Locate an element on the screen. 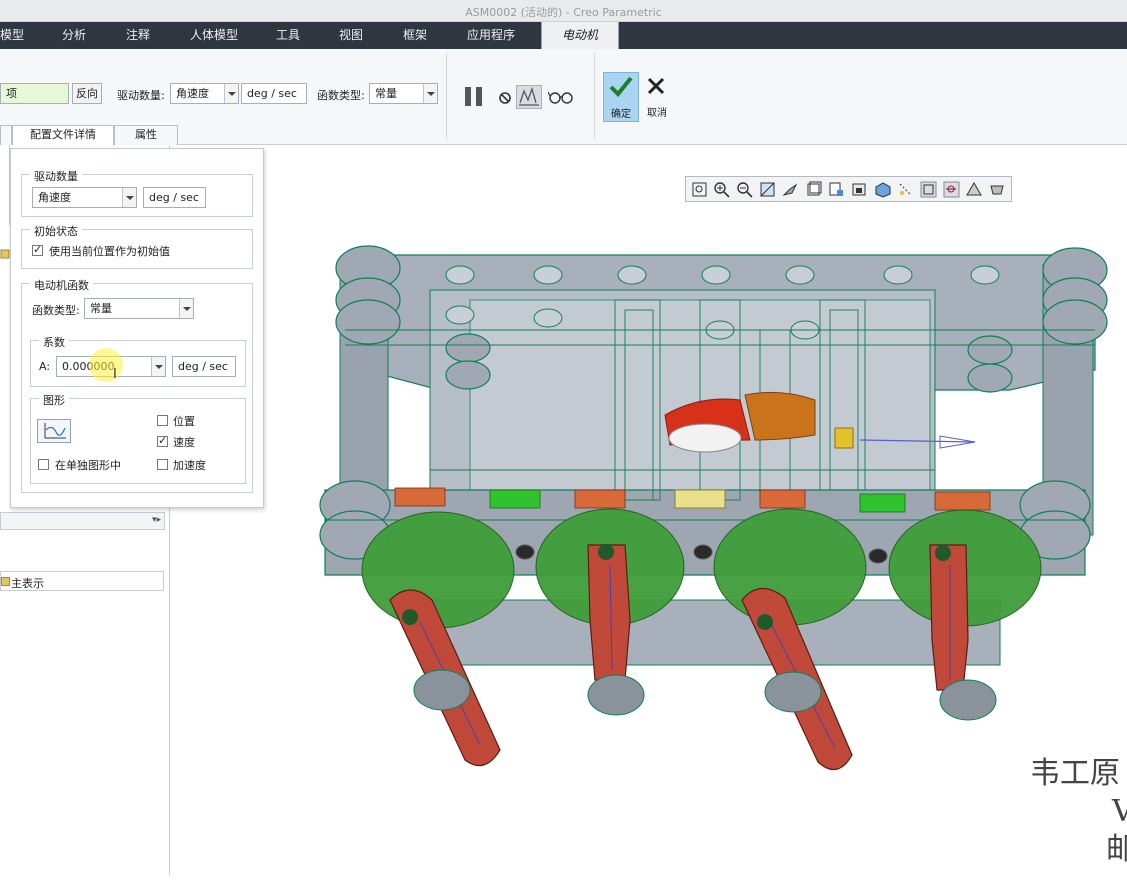 Image resolution: width=1127 pixels, height=882 pixels. window-title: ASM0002 (活动的) - Creo Parametric is located at coordinates (563, 12).